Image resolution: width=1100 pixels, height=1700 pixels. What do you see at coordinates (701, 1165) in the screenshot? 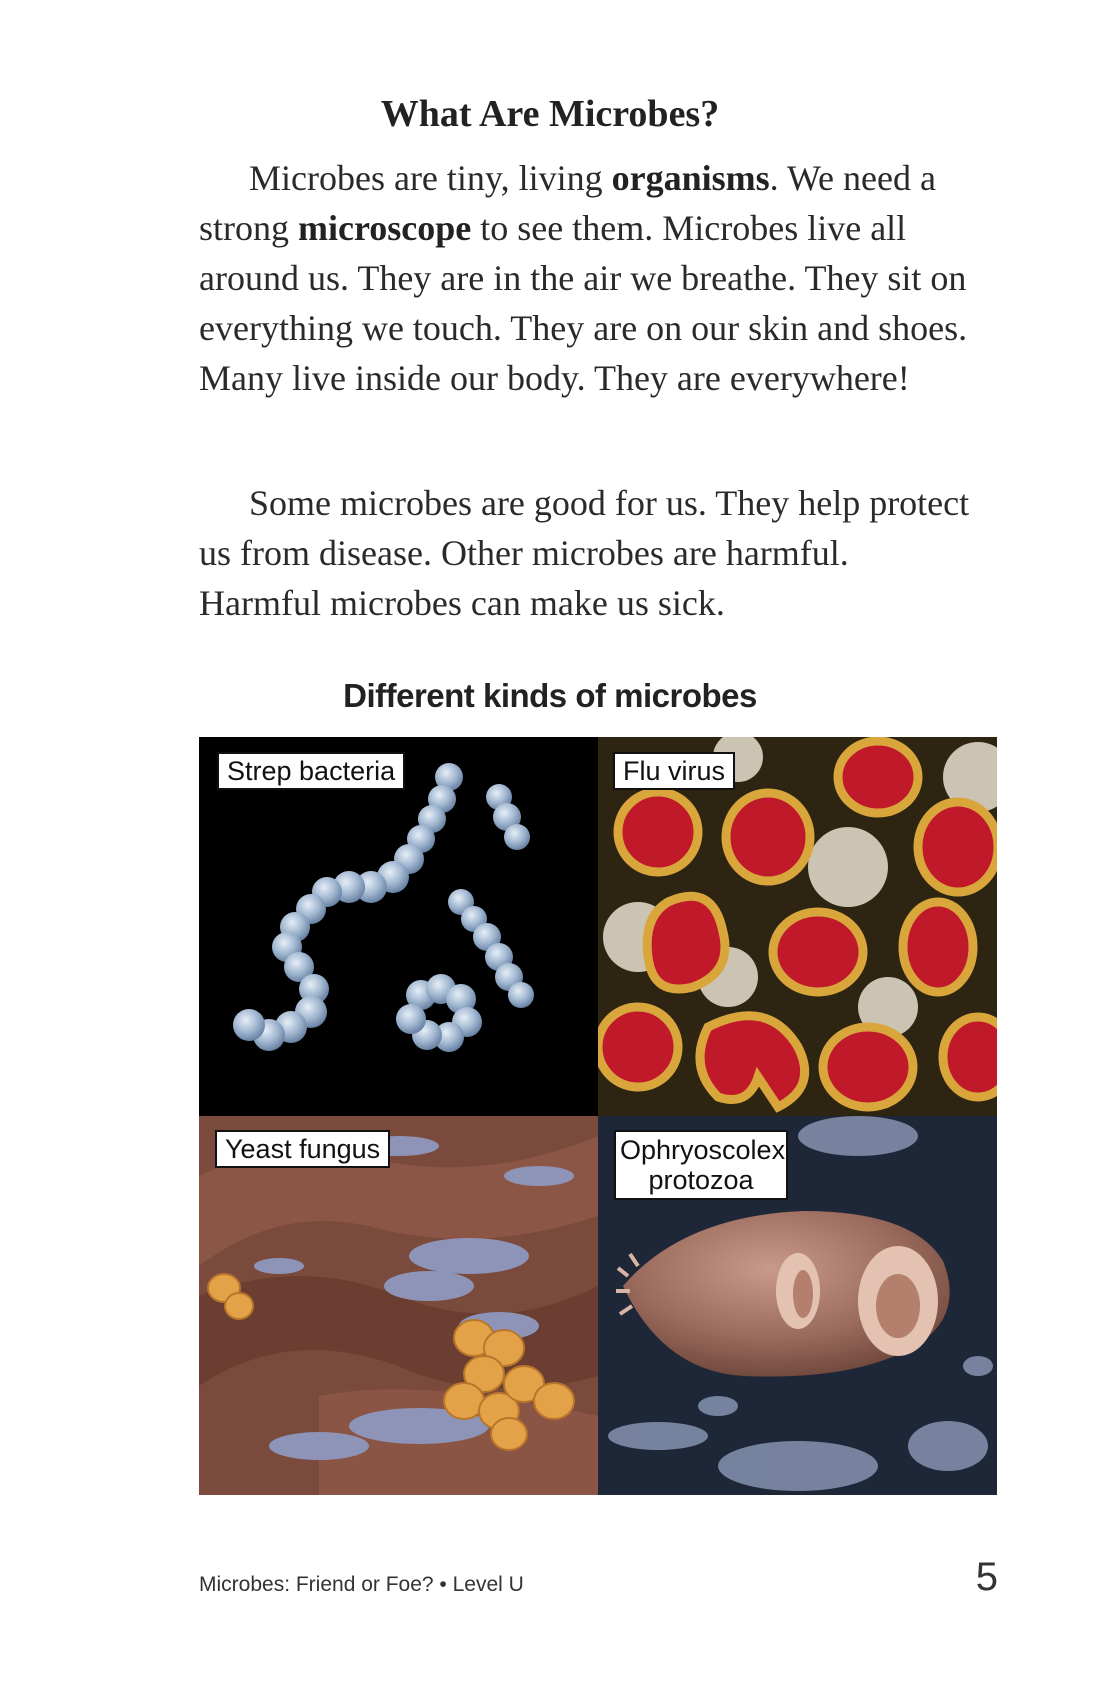
I see `protozoa-label: Ophryoscolex protozoa` at bounding box center [701, 1165].